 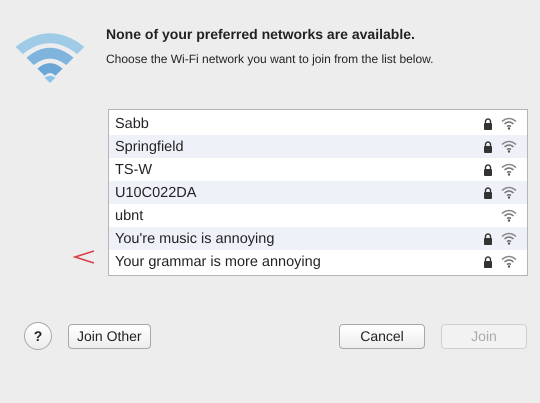 What do you see at coordinates (318, 192) in the screenshot?
I see `network-row: U10C022DA` at bounding box center [318, 192].